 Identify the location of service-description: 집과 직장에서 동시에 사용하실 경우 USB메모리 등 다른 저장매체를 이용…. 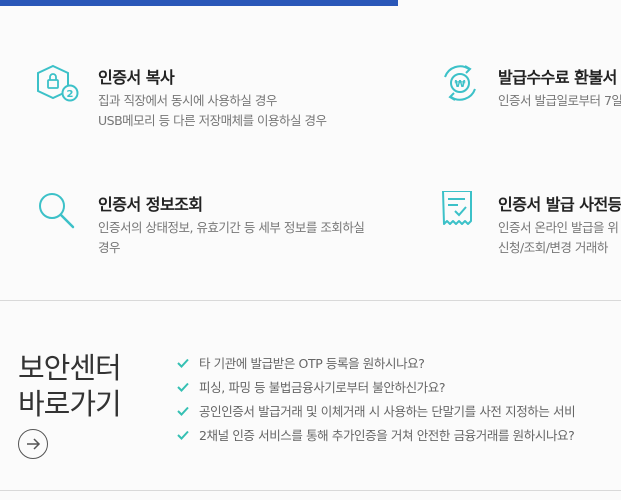
(212, 110).